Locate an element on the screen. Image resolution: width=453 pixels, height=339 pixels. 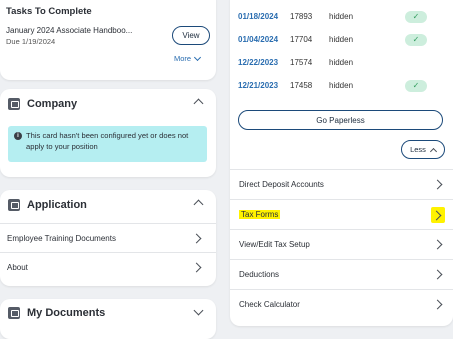
link-label: Tax Forms is located at coordinates (260, 214).